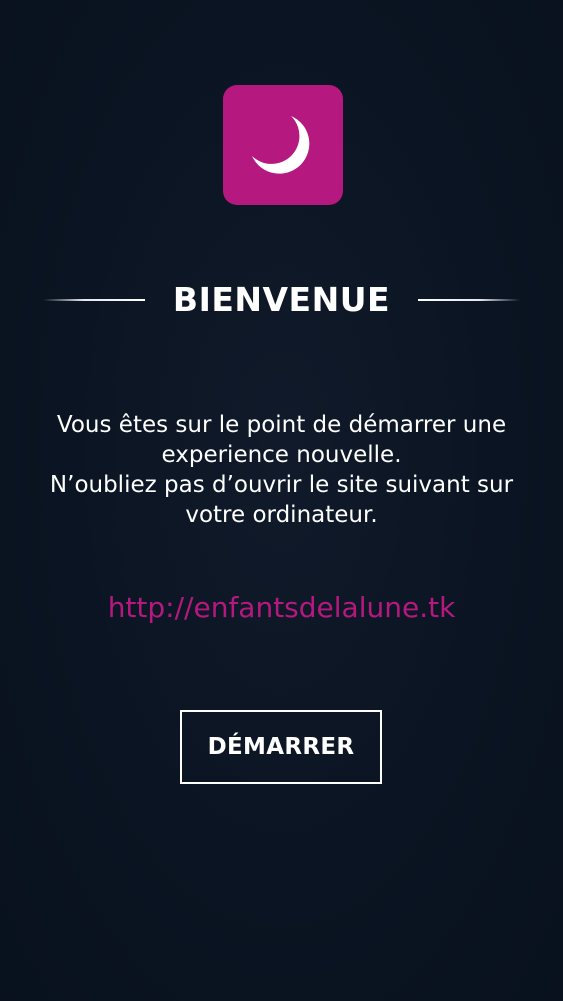 The height and width of the screenshot is (1001, 563). I want to click on message-line: Vous êtes sur le point de démarrer une, so click(281, 425).